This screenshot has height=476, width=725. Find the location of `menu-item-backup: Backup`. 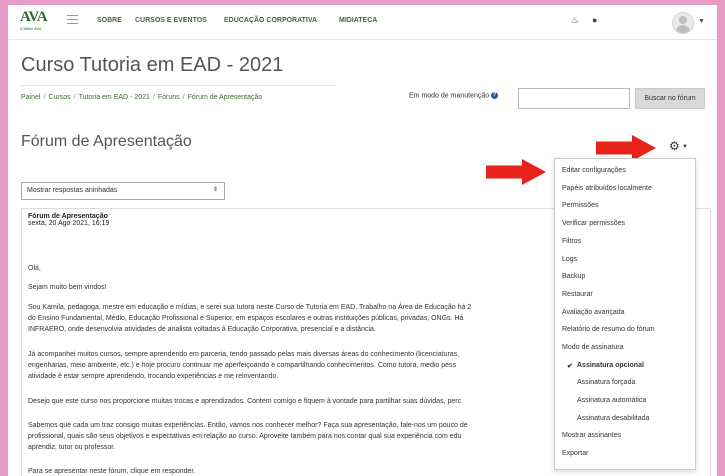

menu-item-backup: Backup is located at coordinates (573, 276).